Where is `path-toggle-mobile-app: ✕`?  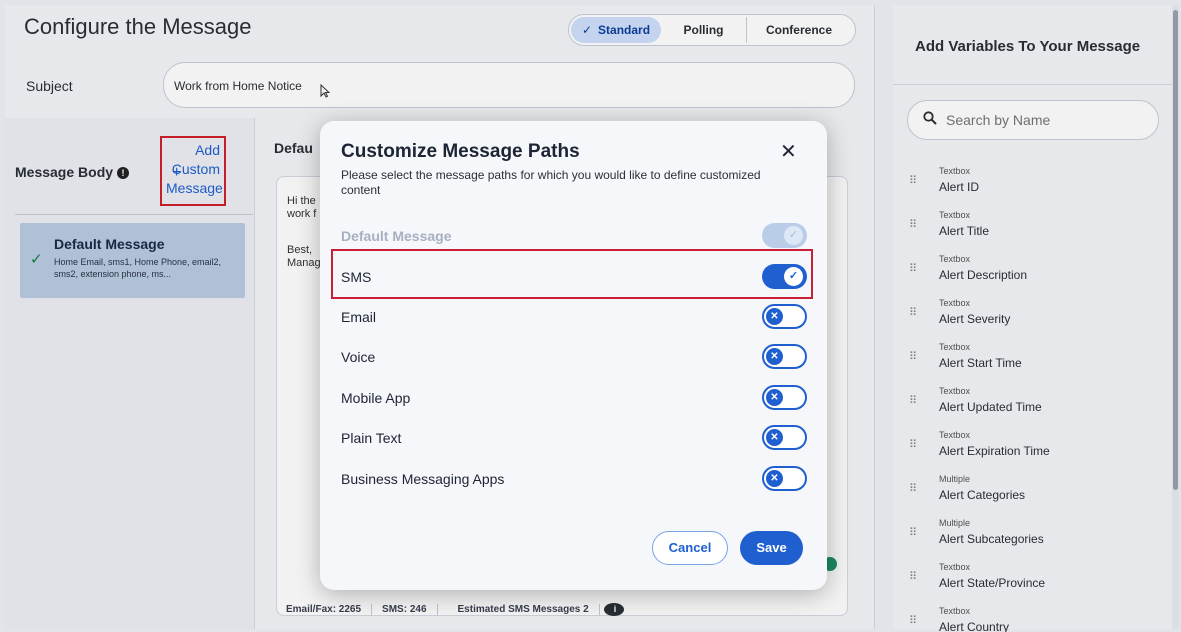 path-toggle-mobile-app: ✕ is located at coordinates (784, 397).